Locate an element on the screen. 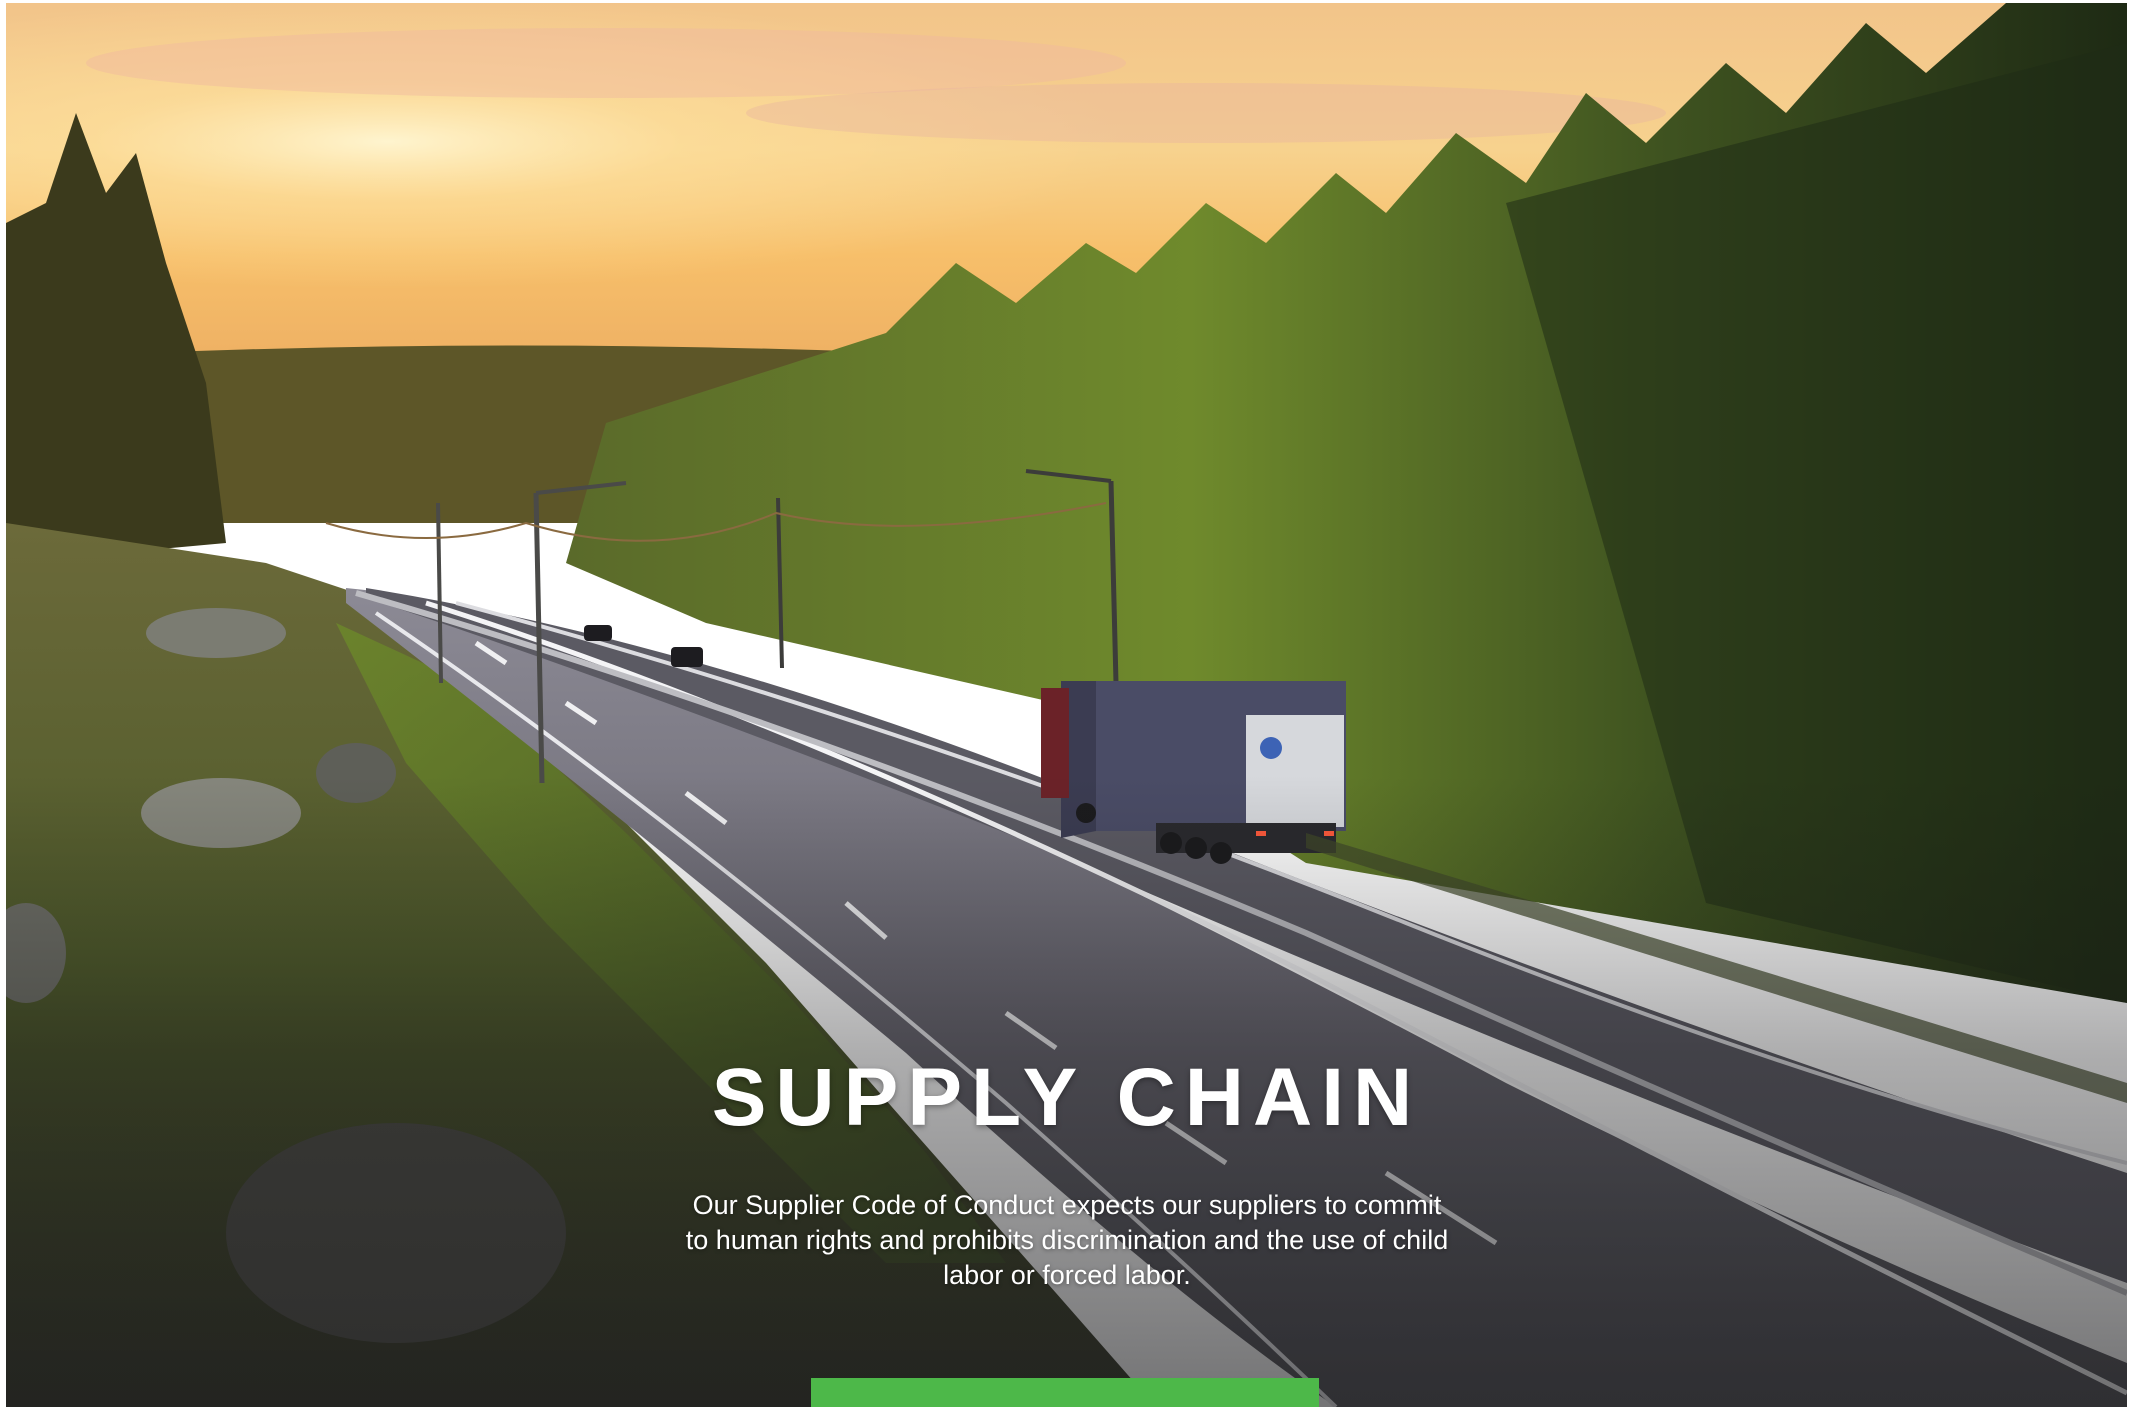 The width and height of the screenshot is (2129, 1408). hero-title: SUPPLY CHAIN is located at coordinates (1066, 1097).